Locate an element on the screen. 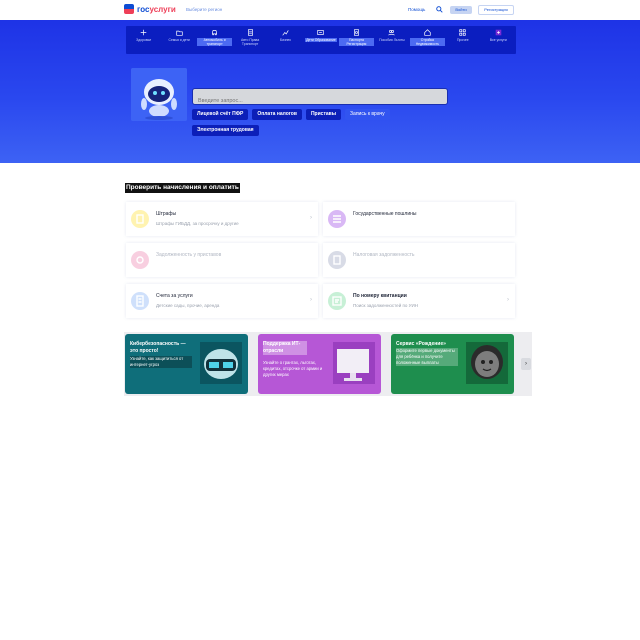 The width and height of the screenshot is (640, 640). banner-title: Кибербезопасность — это просто! is located at coordinates (158, 347).